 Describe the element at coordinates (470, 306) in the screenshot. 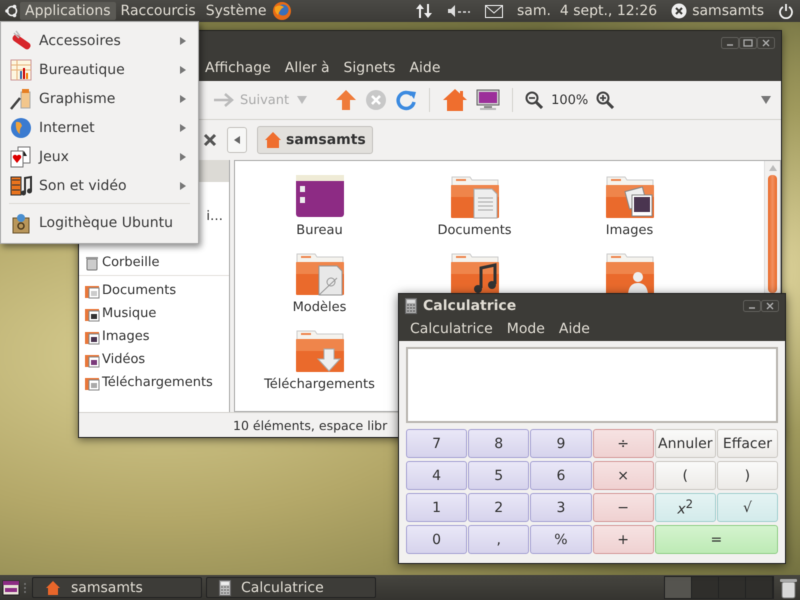

I see `window-title: Calculatrice` at that location.